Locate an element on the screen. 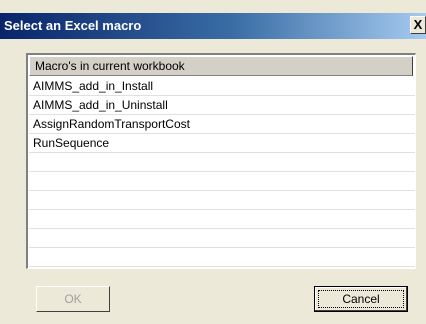 The image size is (426, 324). window-title: Select an Excel macro is located at coordinates (73, 25).